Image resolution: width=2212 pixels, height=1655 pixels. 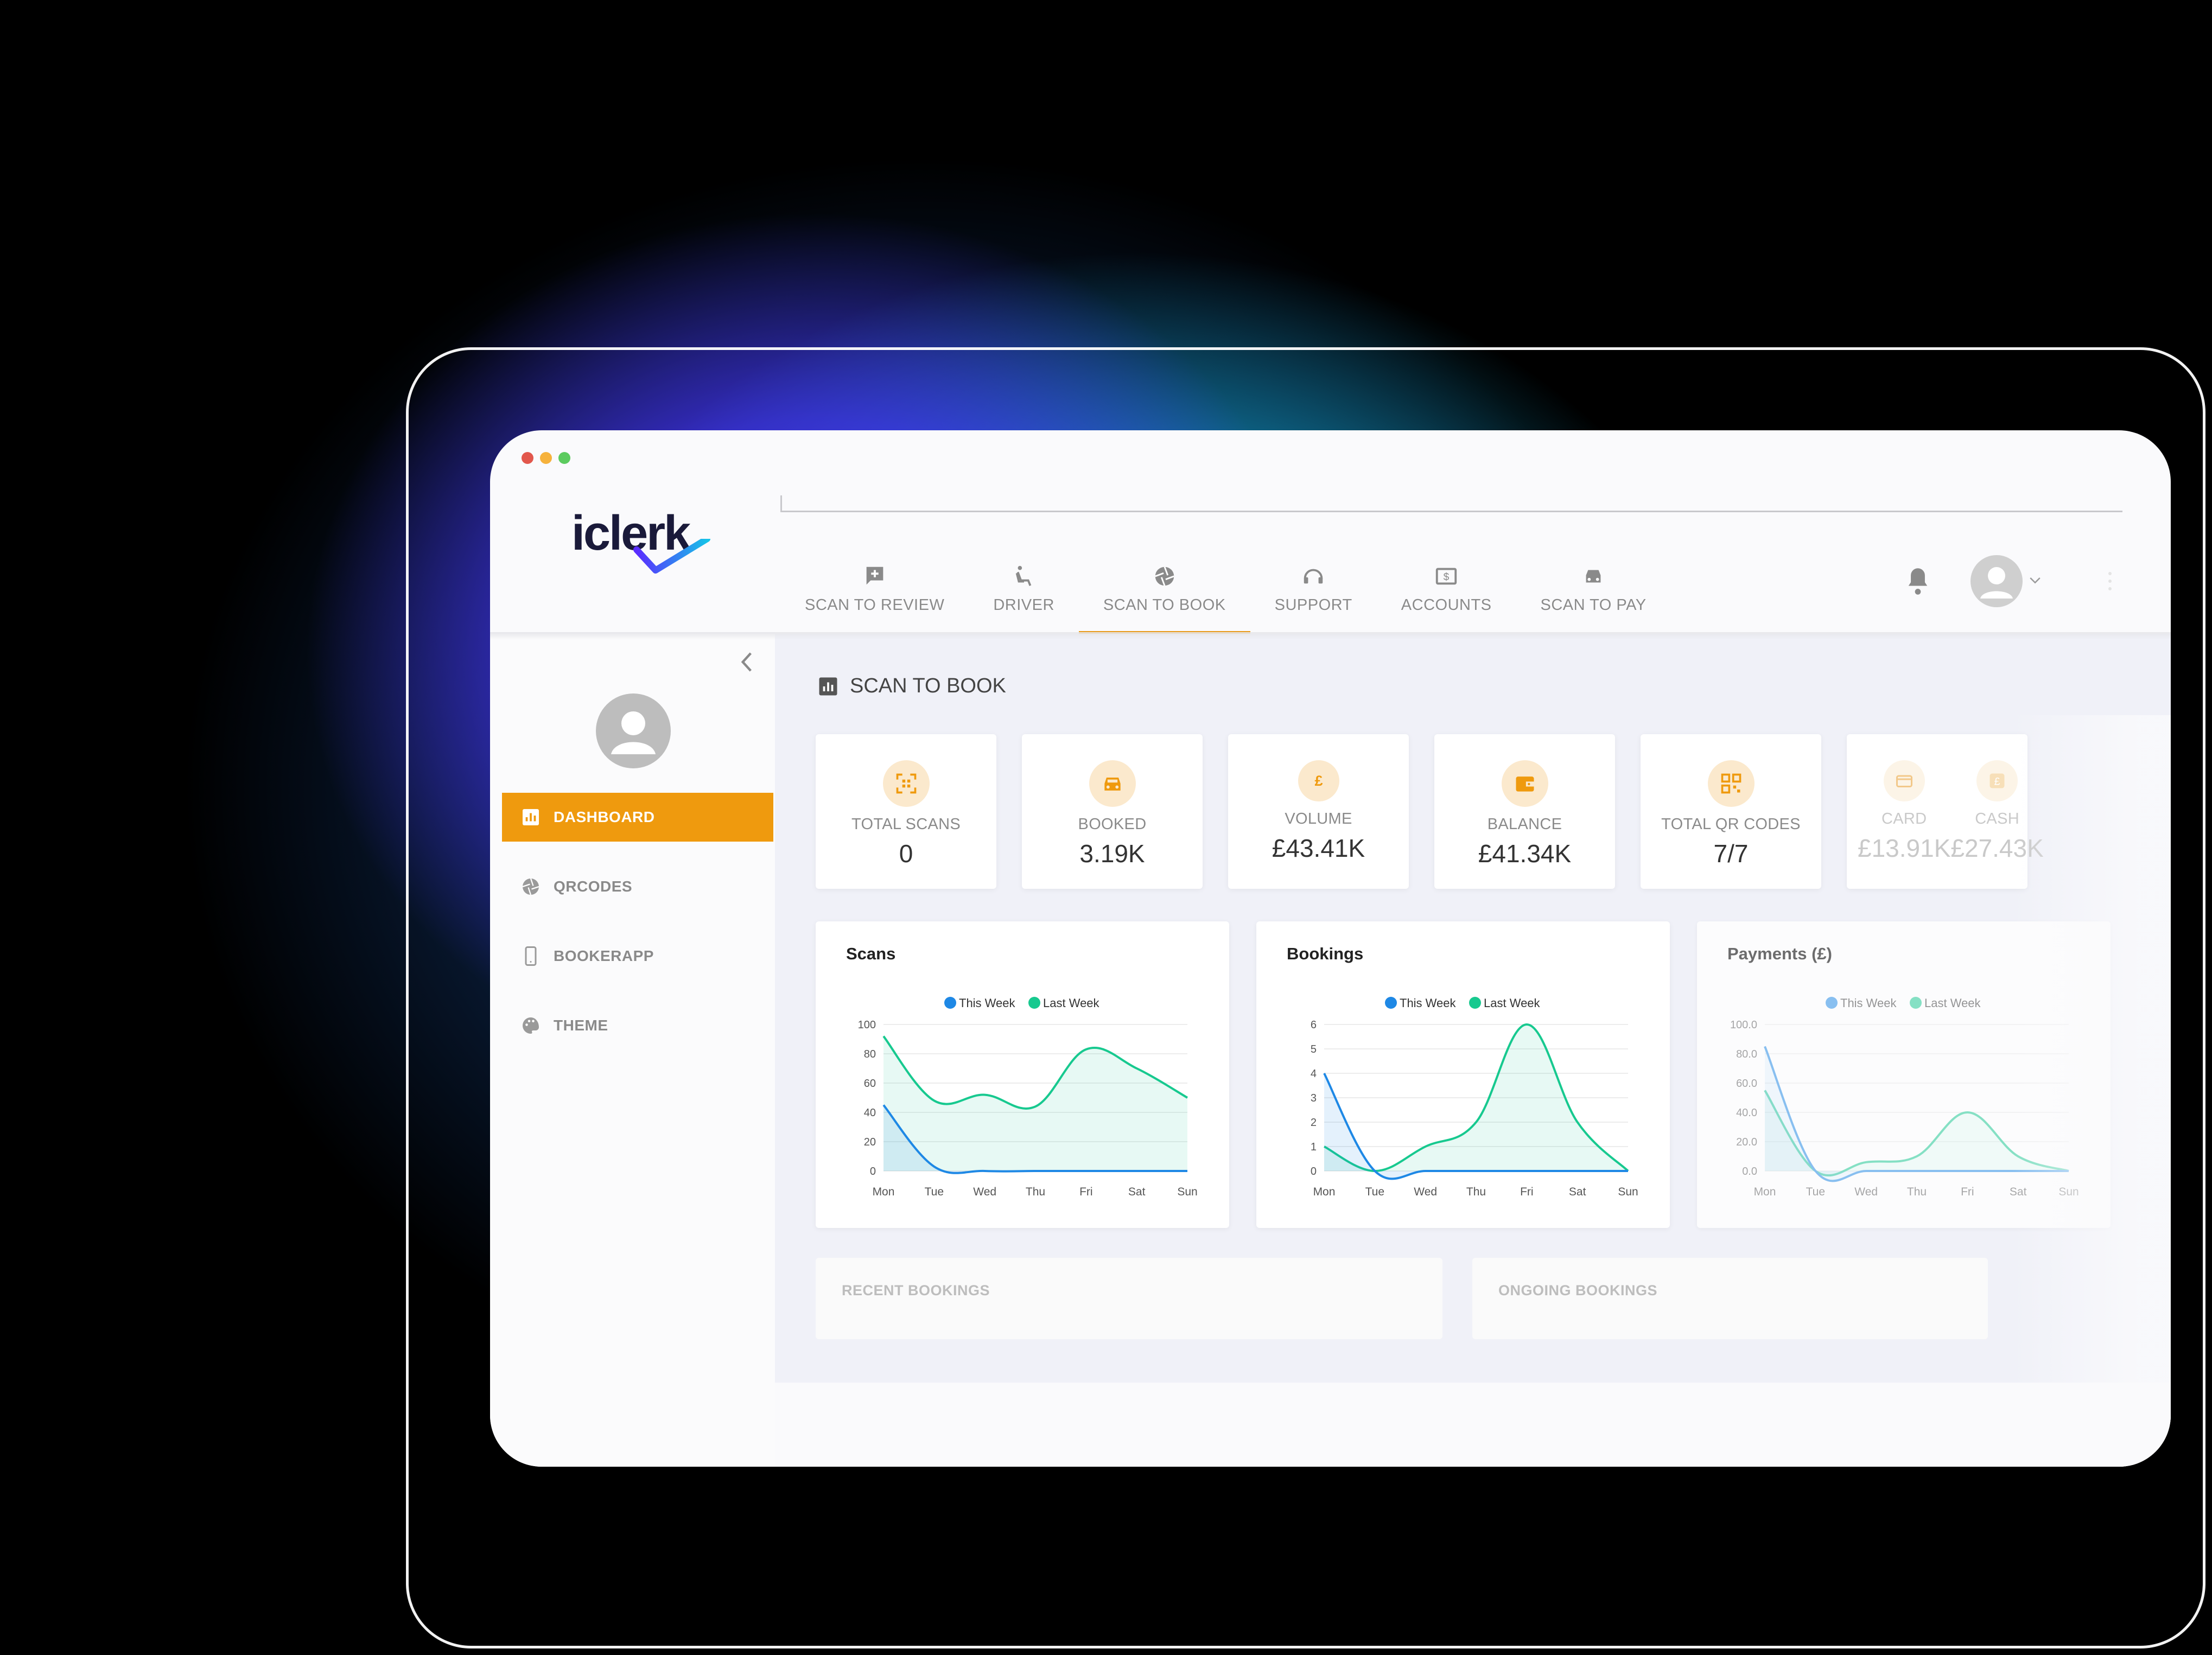 I want to click on minimize-window-dot, so click(x=546, y=458).